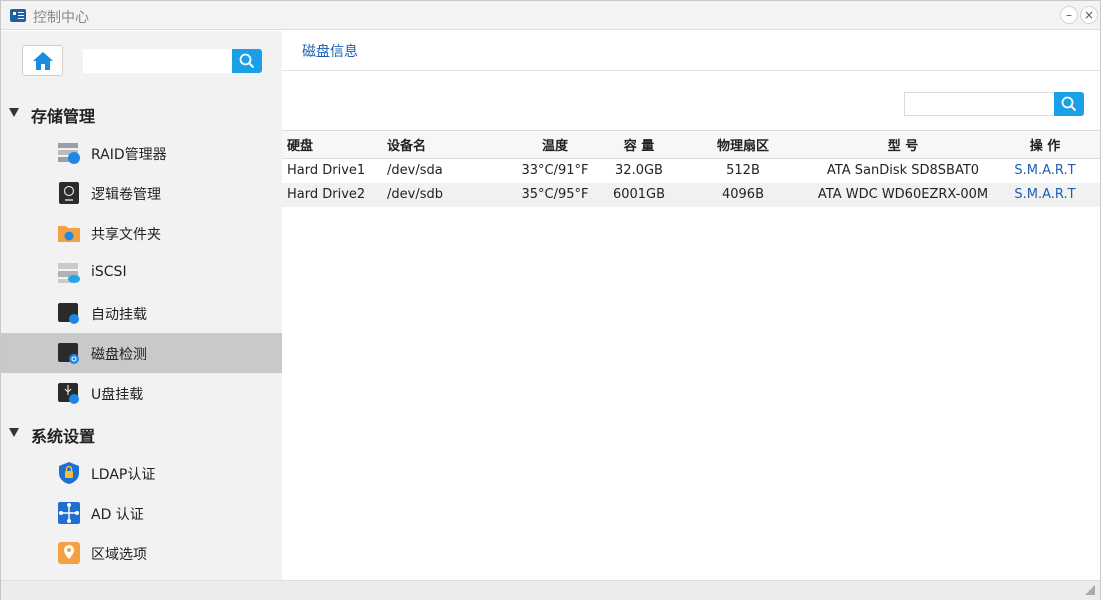 The image size is (1101, 600). Describe the element at coordinates (141, 113) in the screenshot. I see `group-storage-management: 存储管理` at that location.